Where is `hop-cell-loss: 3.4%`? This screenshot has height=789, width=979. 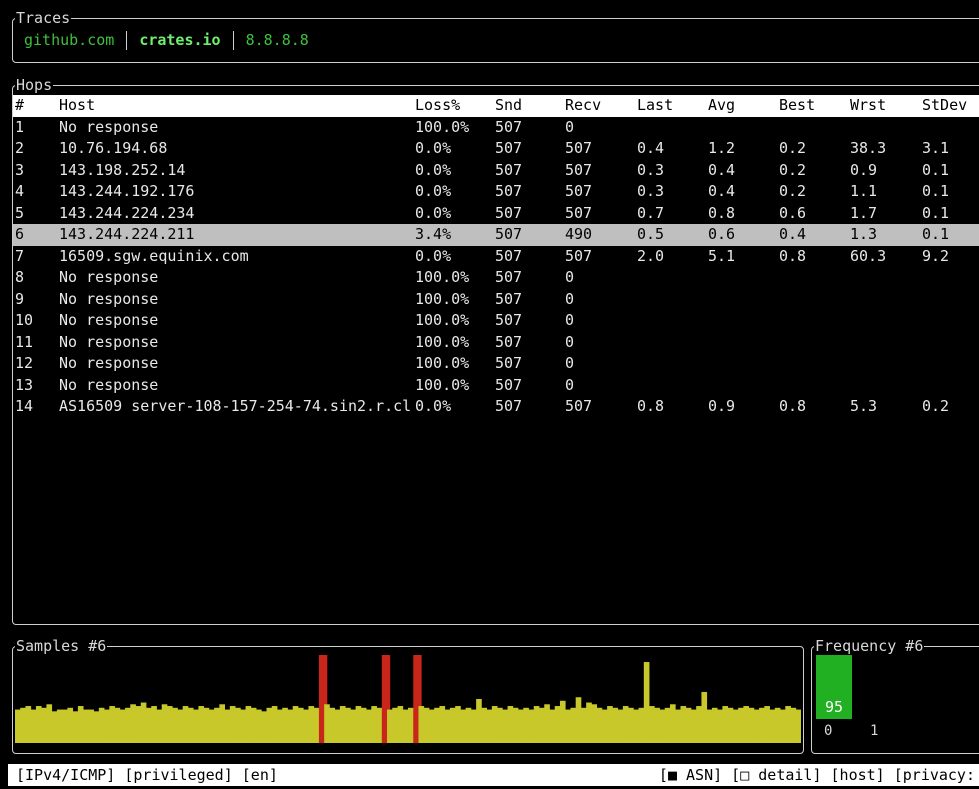
hop-cell-loss: 3.4% is located at coordinates (433, 234).